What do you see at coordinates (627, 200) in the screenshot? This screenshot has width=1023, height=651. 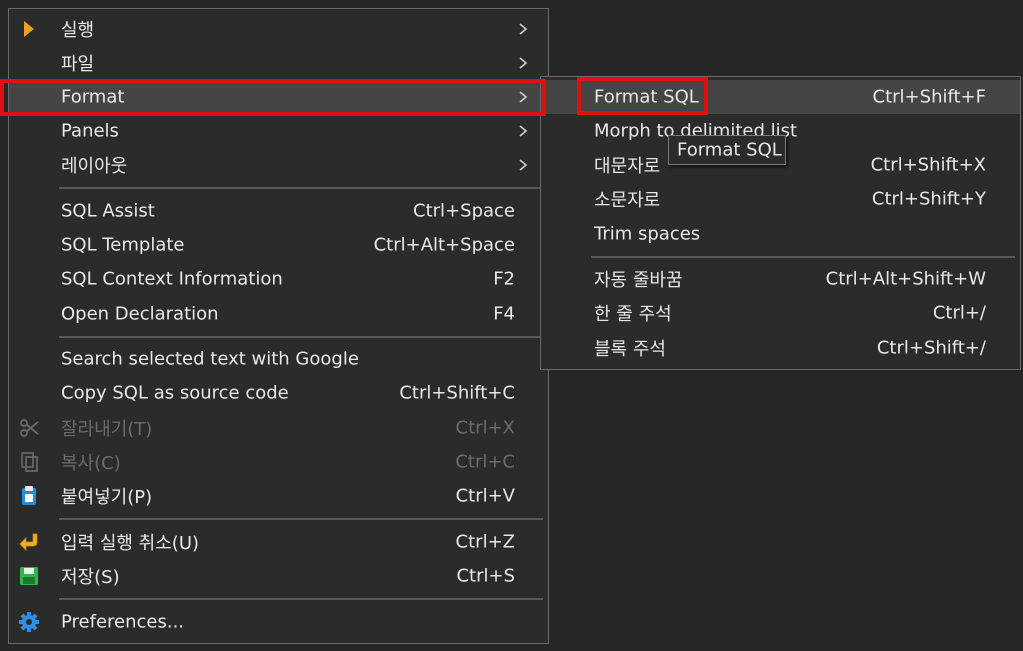 I see `menu-item-label: 소문자로` at bounding box center [627, 200].